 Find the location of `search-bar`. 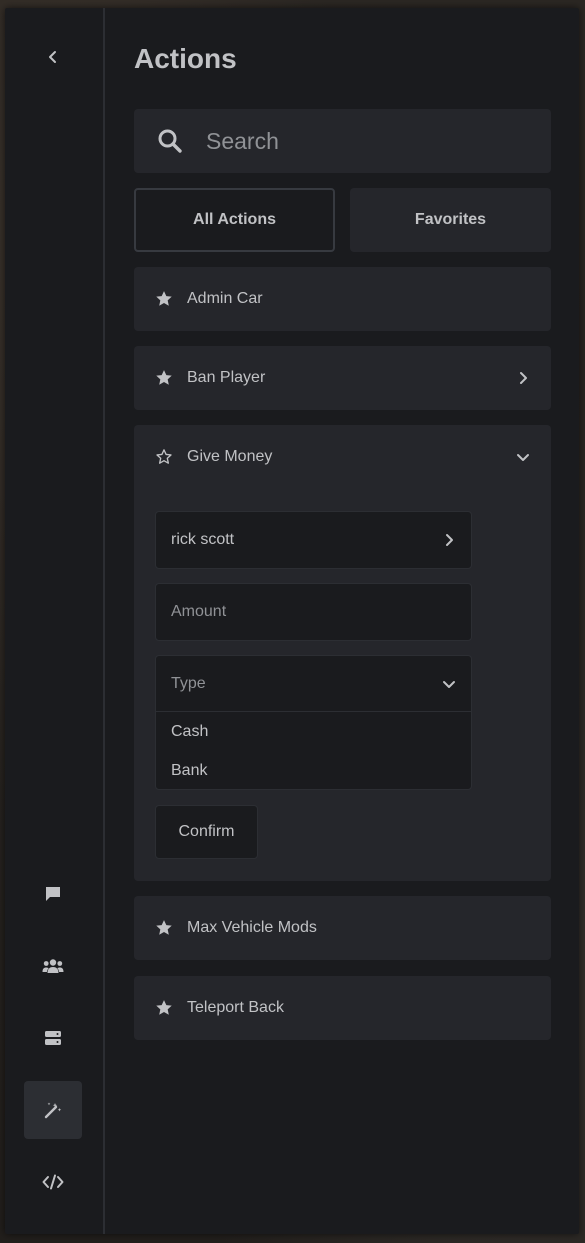

search-bar is located at coordinates (342, 141).